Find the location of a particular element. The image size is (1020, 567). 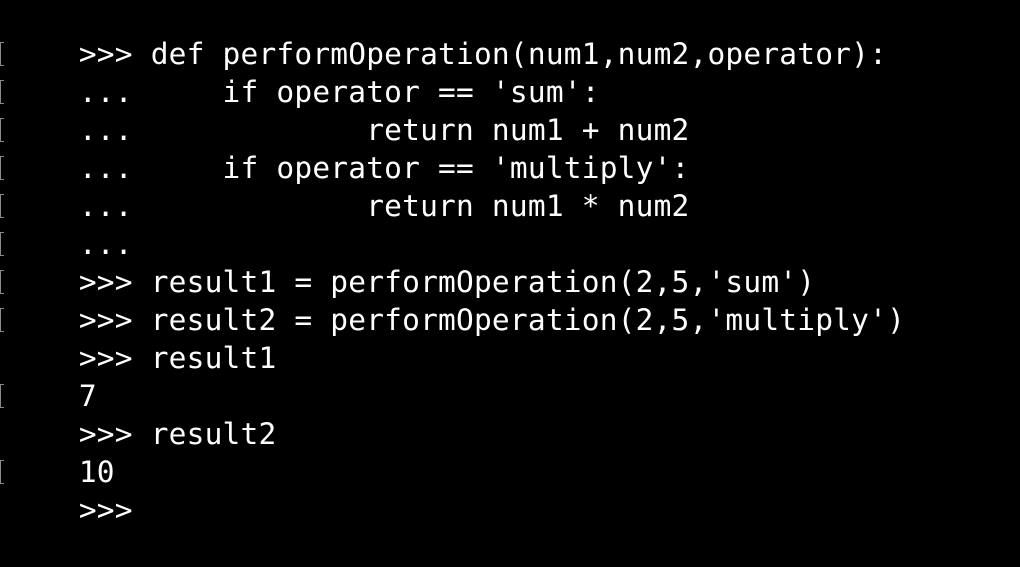

terminal-prompt: >>> is located at coordinates (114, 510).